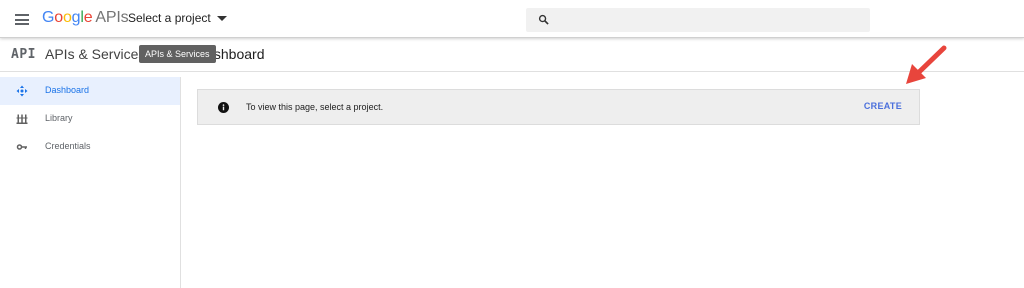  I want to click on annotation-arrow-icon, so click(926, 64).